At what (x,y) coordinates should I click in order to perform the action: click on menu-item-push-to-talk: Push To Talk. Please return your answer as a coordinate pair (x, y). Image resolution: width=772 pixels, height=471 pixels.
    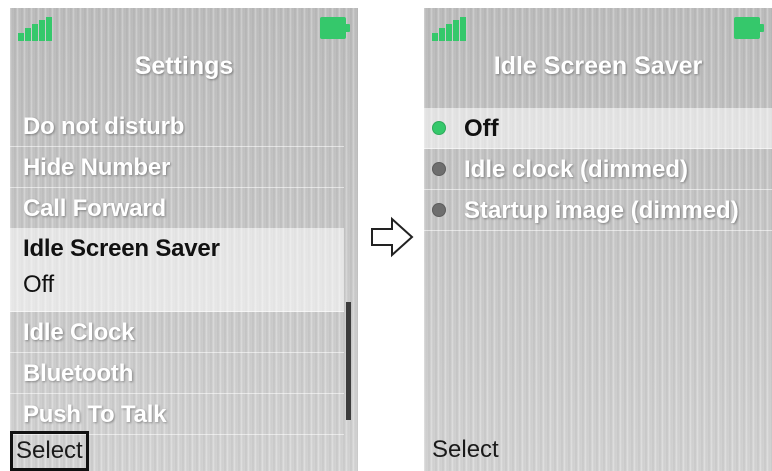
    Looking at the image, I should click on (177, 414).